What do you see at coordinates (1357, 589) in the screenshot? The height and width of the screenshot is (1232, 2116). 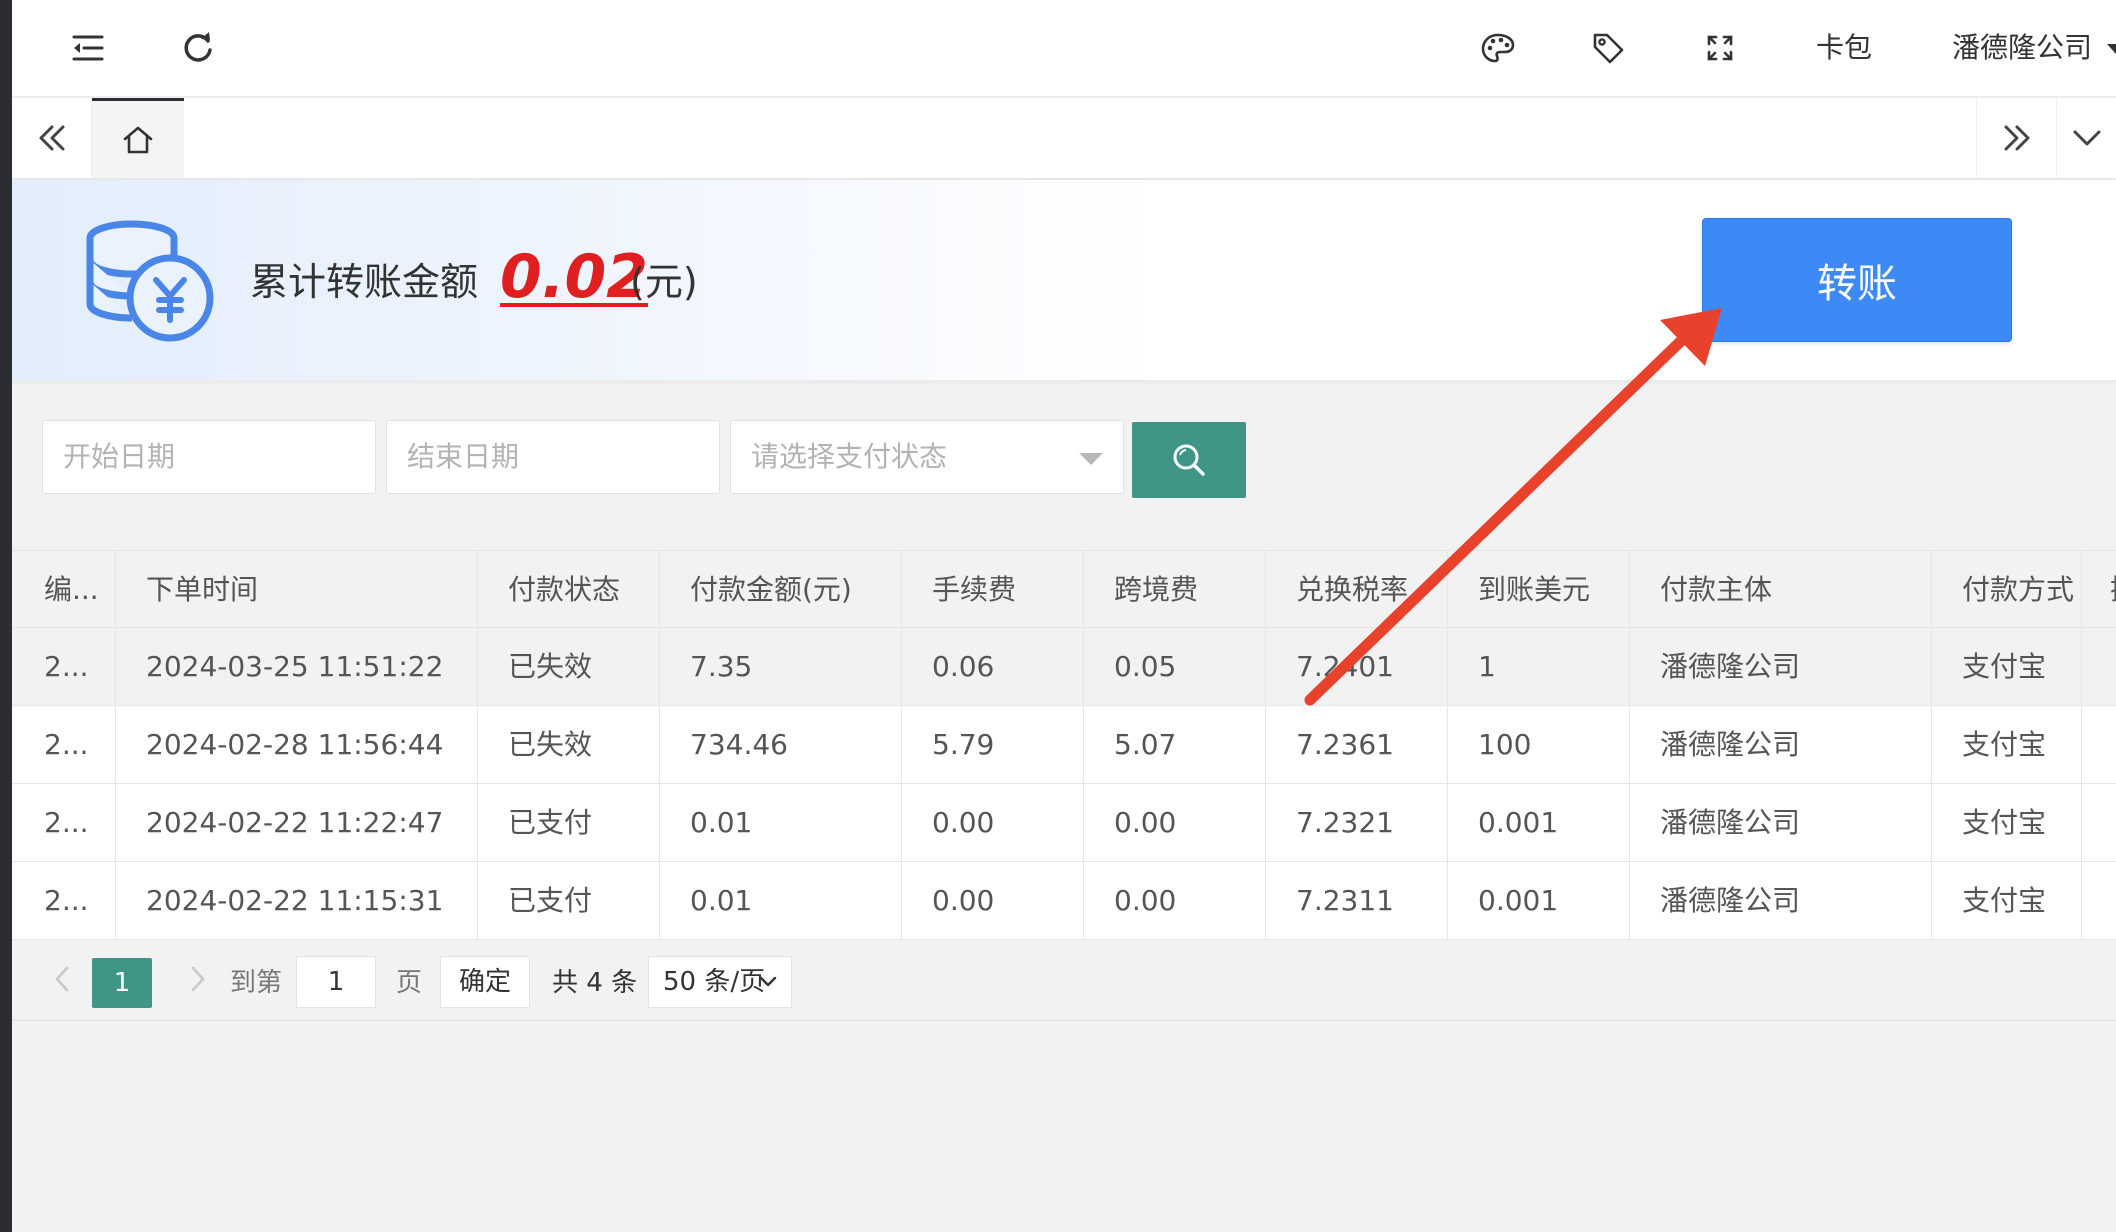 I see `column-header-exchange-rate: 兑换税率` at bounding box center [1357, 589].